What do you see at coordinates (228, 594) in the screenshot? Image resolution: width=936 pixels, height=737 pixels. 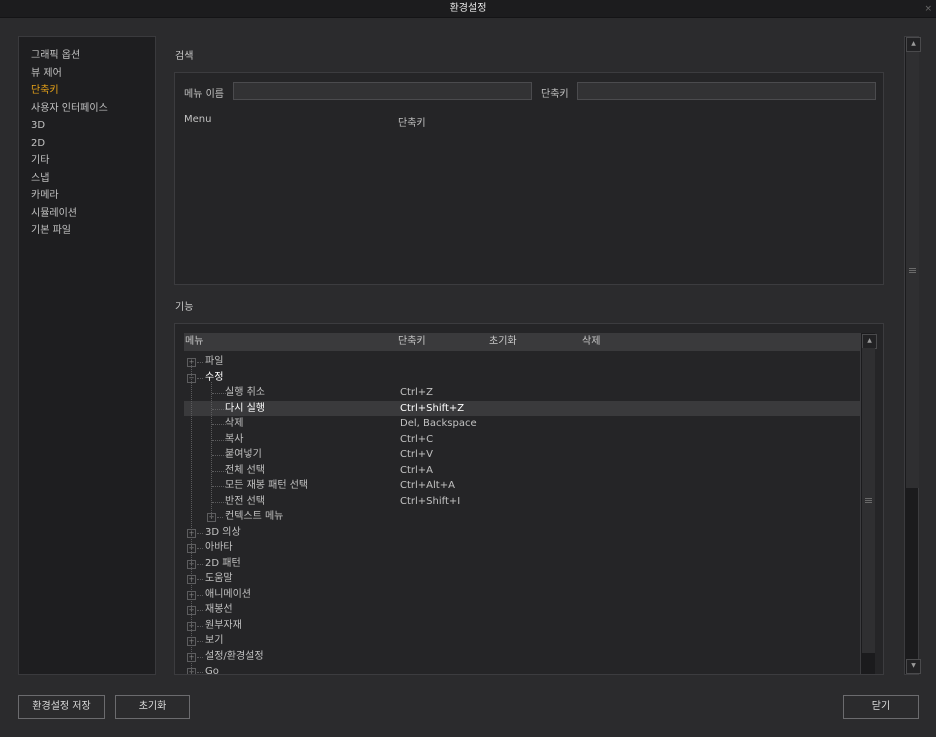 I see `tree-item-label: 애니메이션` at bounding box center [228, 594].